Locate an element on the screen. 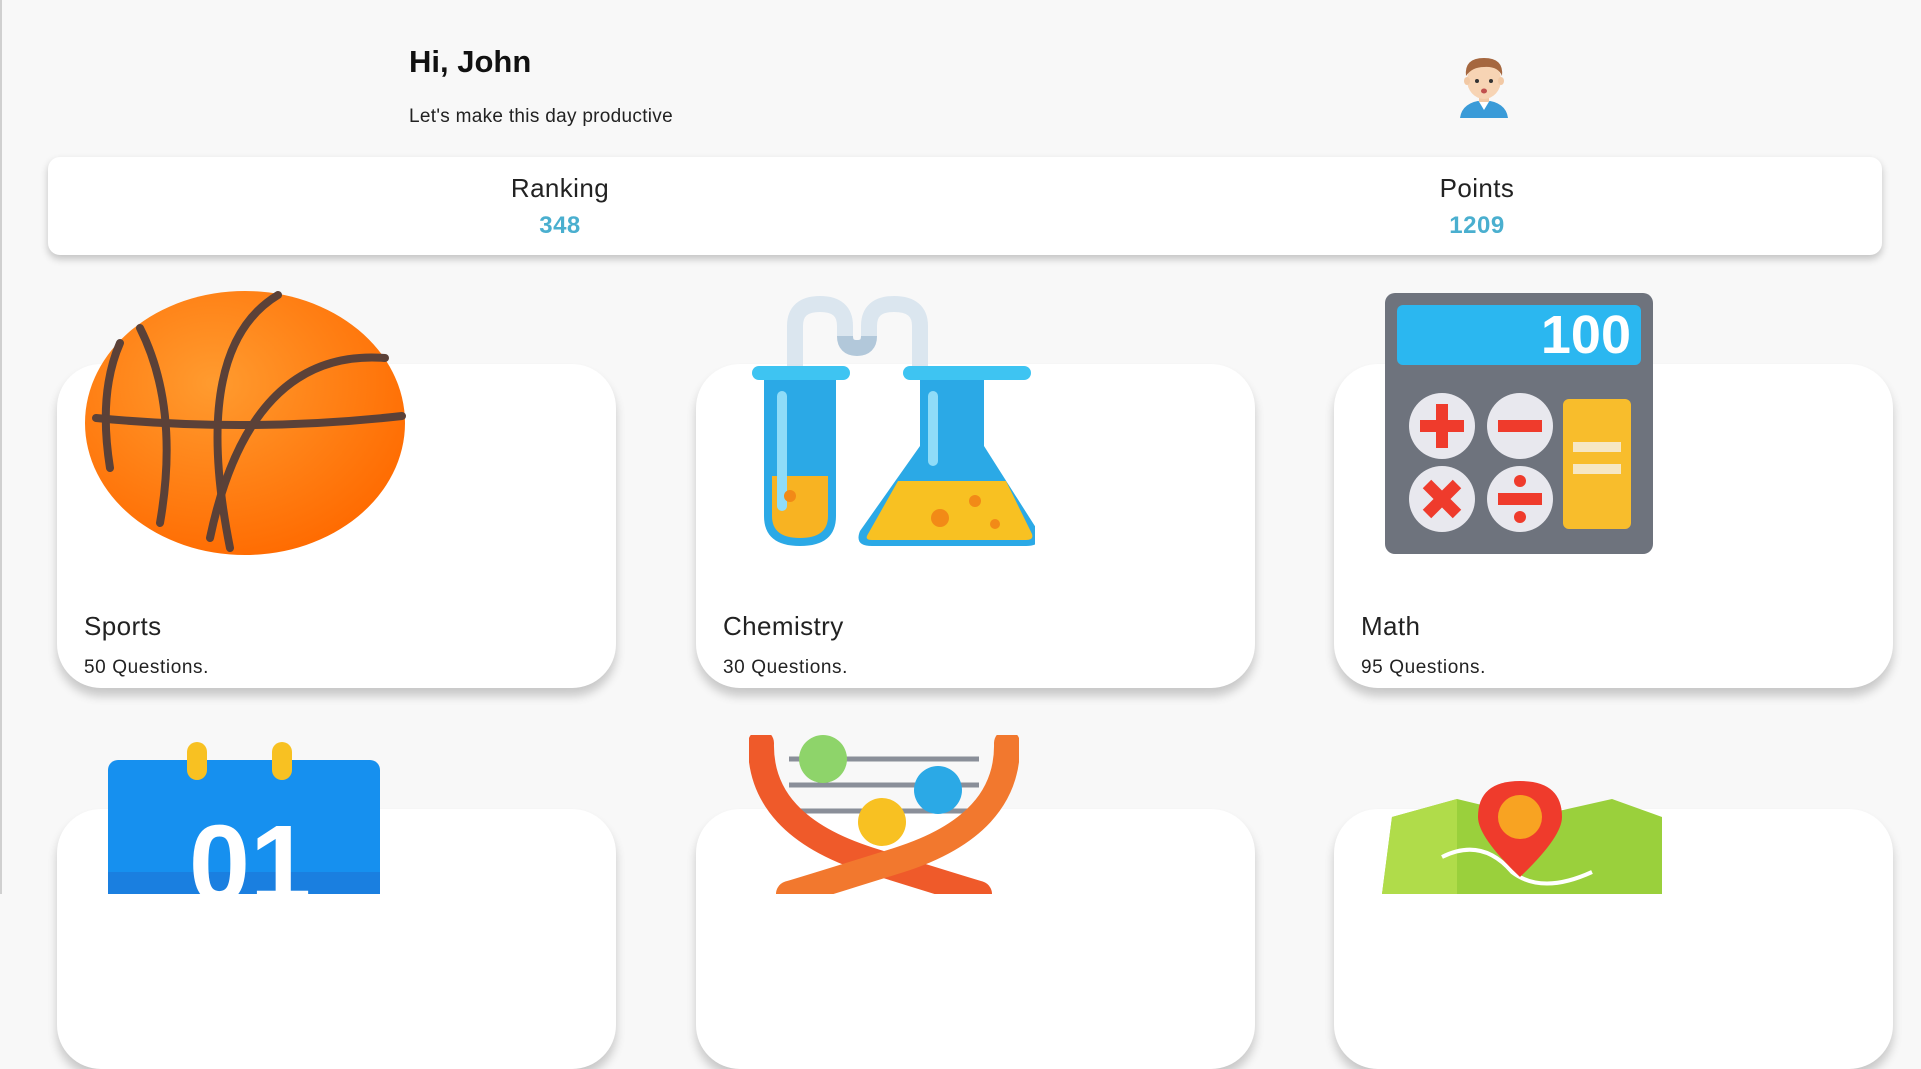  calculator-display: 100 is located at coordinates (1586, 335).